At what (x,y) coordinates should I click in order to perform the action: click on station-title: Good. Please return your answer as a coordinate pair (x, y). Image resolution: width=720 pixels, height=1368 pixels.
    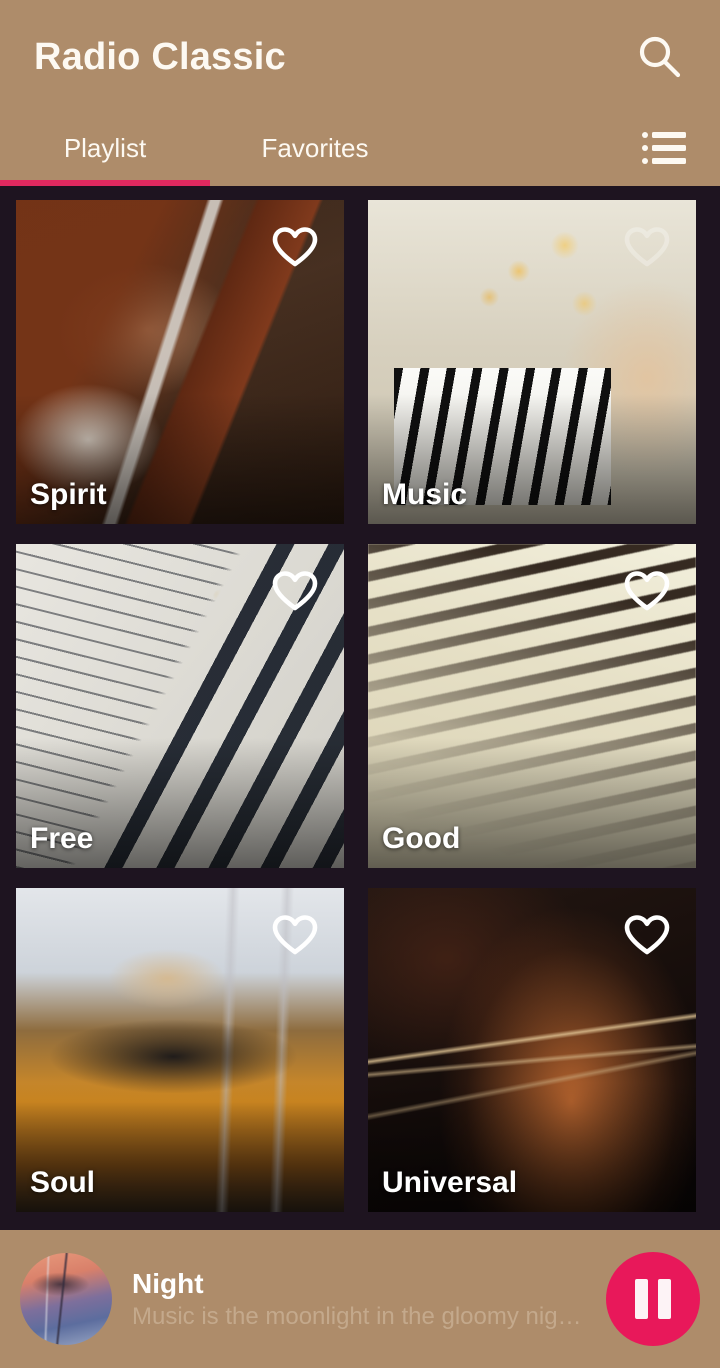
    Looking at the image, I should click on (421, 838).